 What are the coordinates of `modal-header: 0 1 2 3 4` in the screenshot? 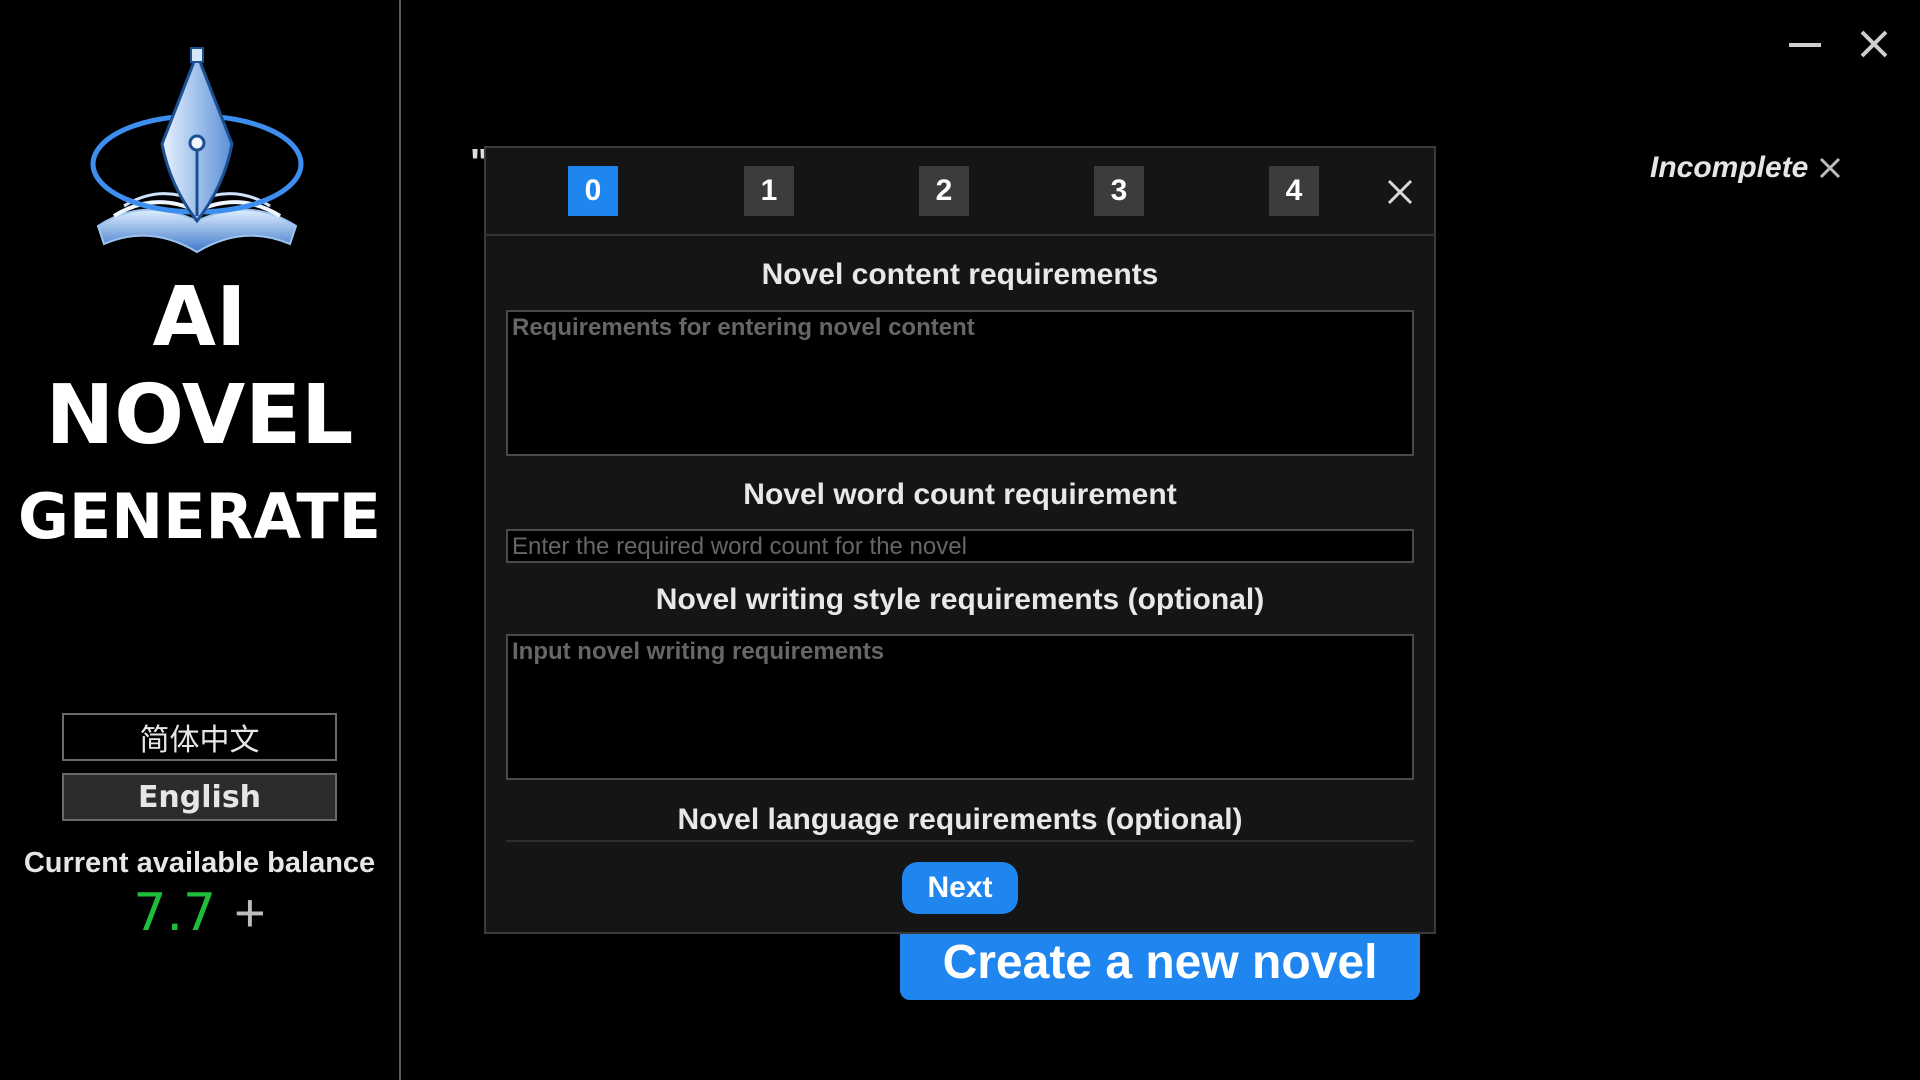 It's located at (960, 192).